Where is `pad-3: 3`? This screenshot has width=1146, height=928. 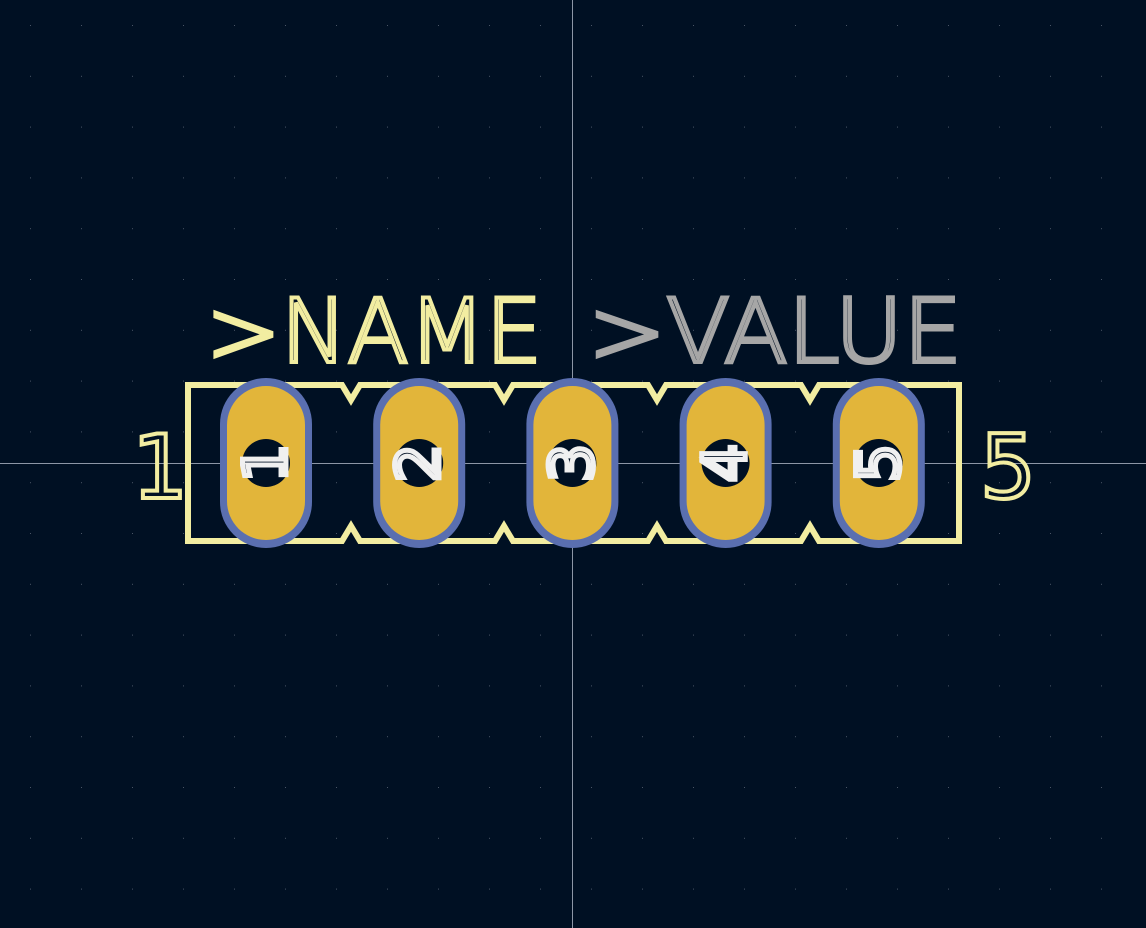
pad-3: 3 is located at coordinates (572, 463).